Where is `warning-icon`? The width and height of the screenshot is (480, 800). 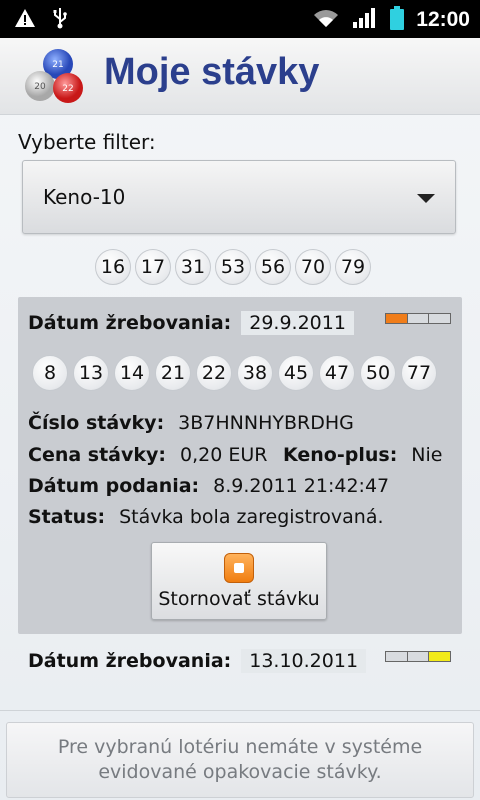
warning-icon is located at coordinates (25, 20).